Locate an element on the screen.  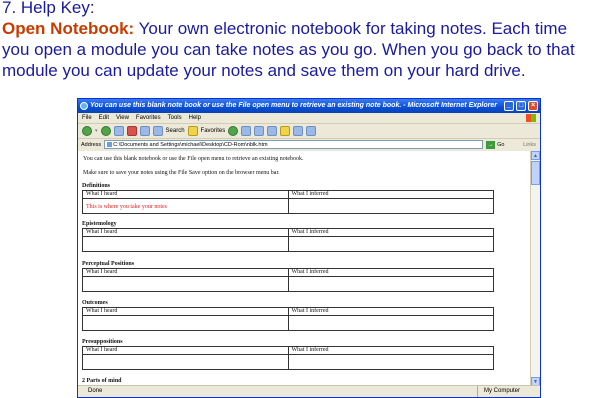
stop-icon is located at coordinates (118, 131).